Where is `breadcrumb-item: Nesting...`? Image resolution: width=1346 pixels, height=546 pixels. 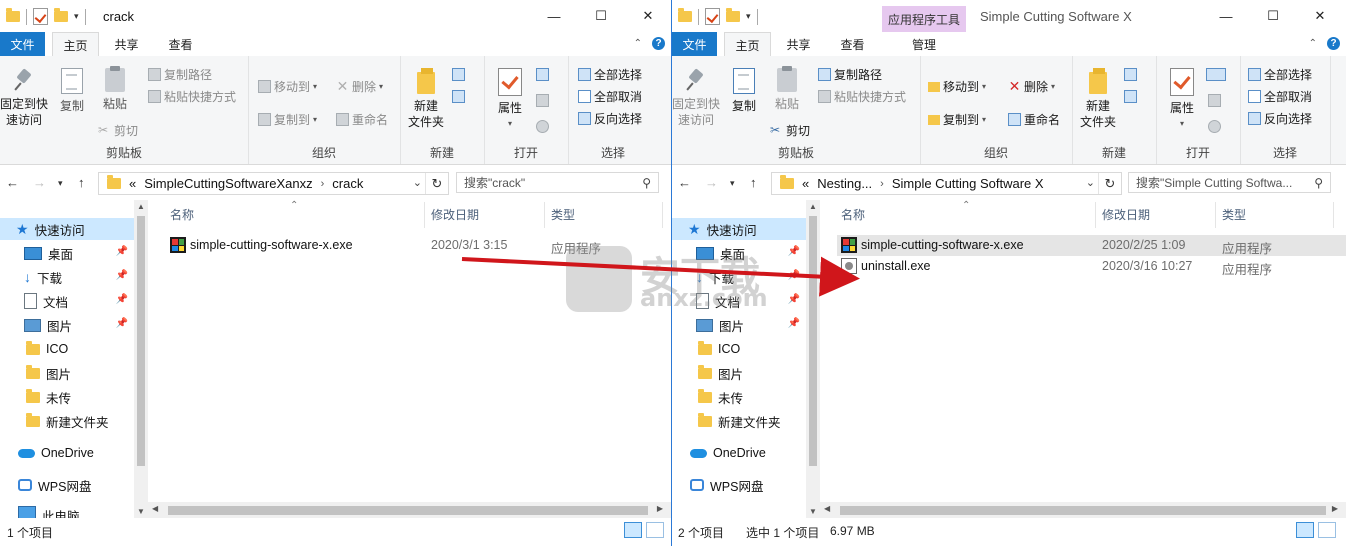 breadcrumb-item: Nesting... is located at coordinates (844, 183).